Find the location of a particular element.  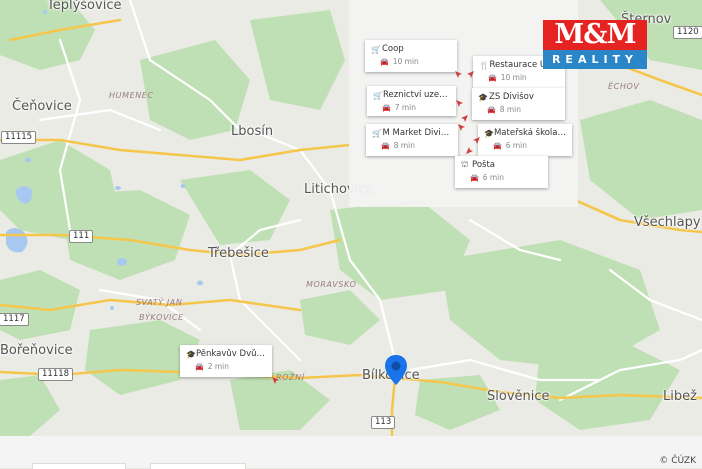

poi-card-reznictvi: 🛒Řeznictví uzenářs... 🚘7 min is located at coordinates (411, 101).